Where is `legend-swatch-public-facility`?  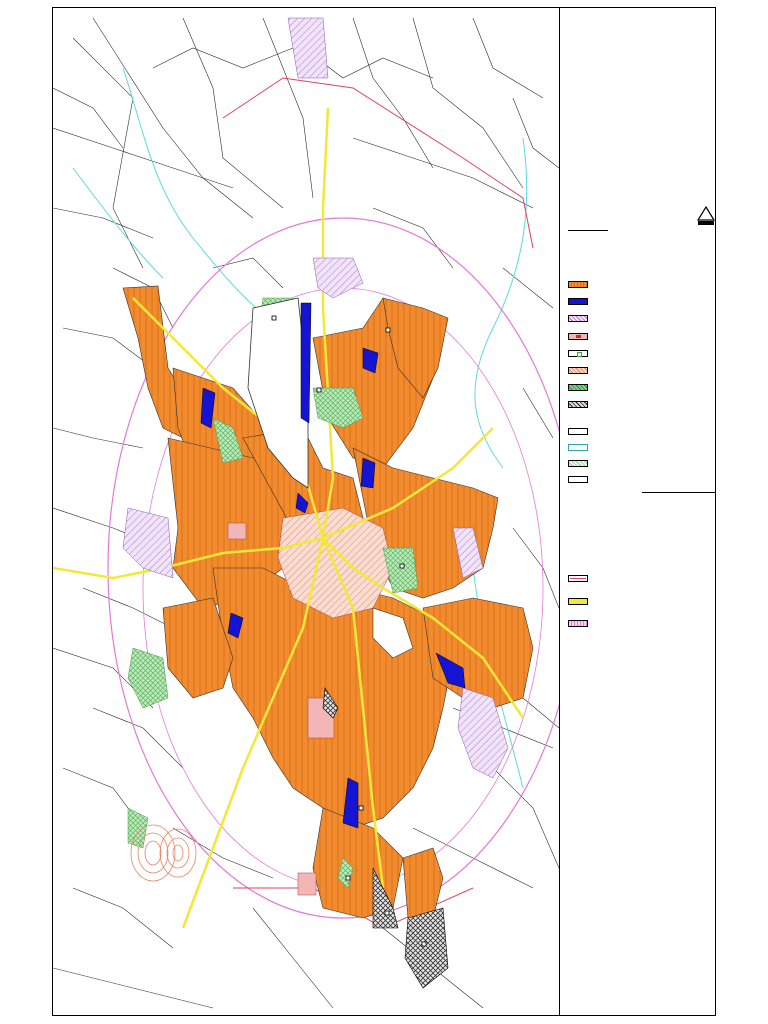 legend-swatch-public-facility is located at coordinates (578, 353).